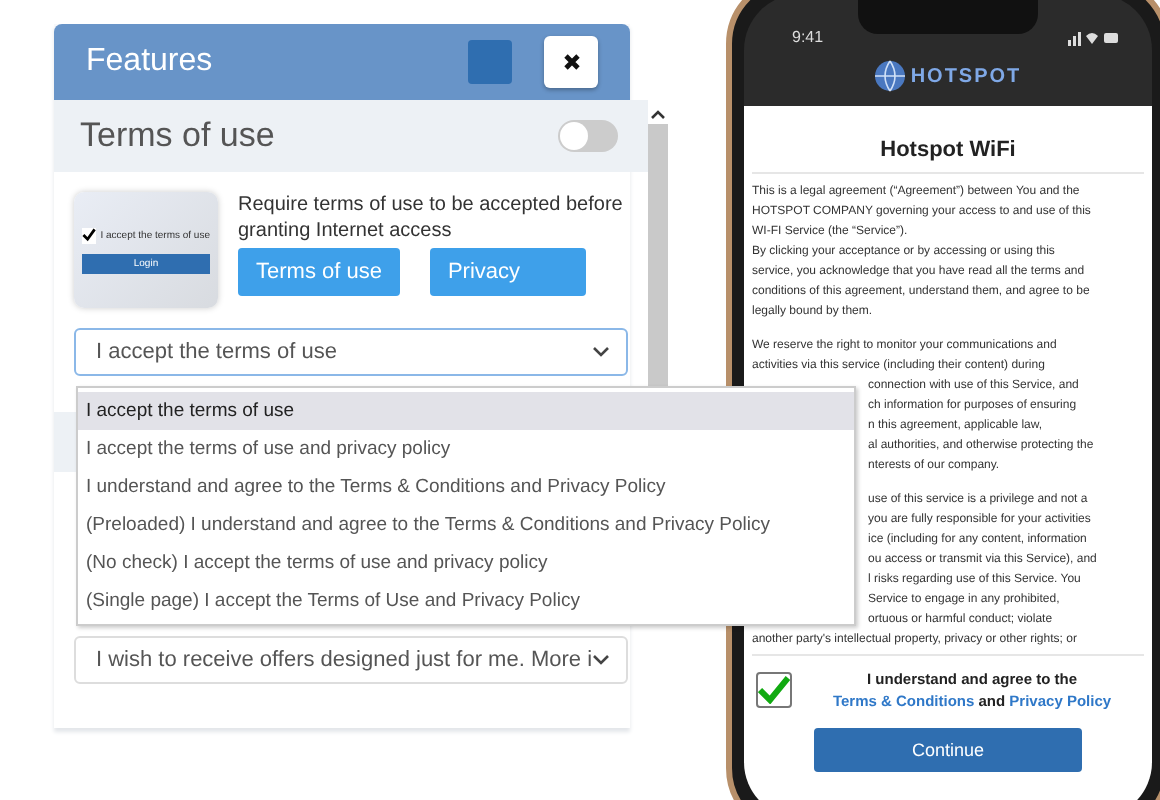 The image size is (1160, 800). Describe the element at coordinates (351, 660) in the screenshot. I see `offers-select: I wish to receive offers designed just for me. More i` at that location.